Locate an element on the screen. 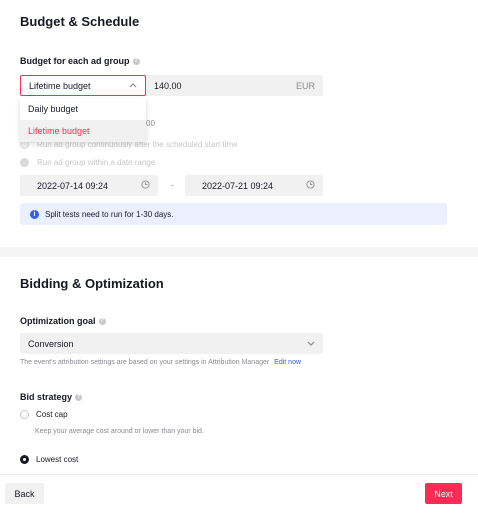  start-date-input: 2022-07-14 09:24 is located at coordinates (89, 185).